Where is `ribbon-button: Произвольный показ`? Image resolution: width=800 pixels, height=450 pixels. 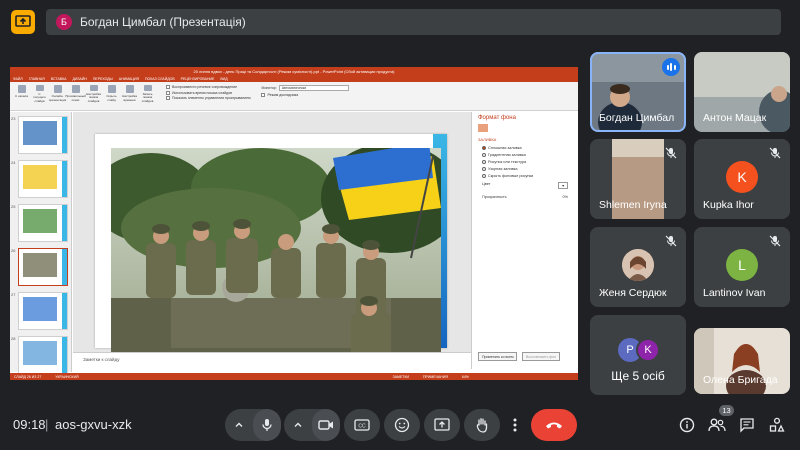
ribbon-button: Произвольный показ is located at coordinates (75, 94).